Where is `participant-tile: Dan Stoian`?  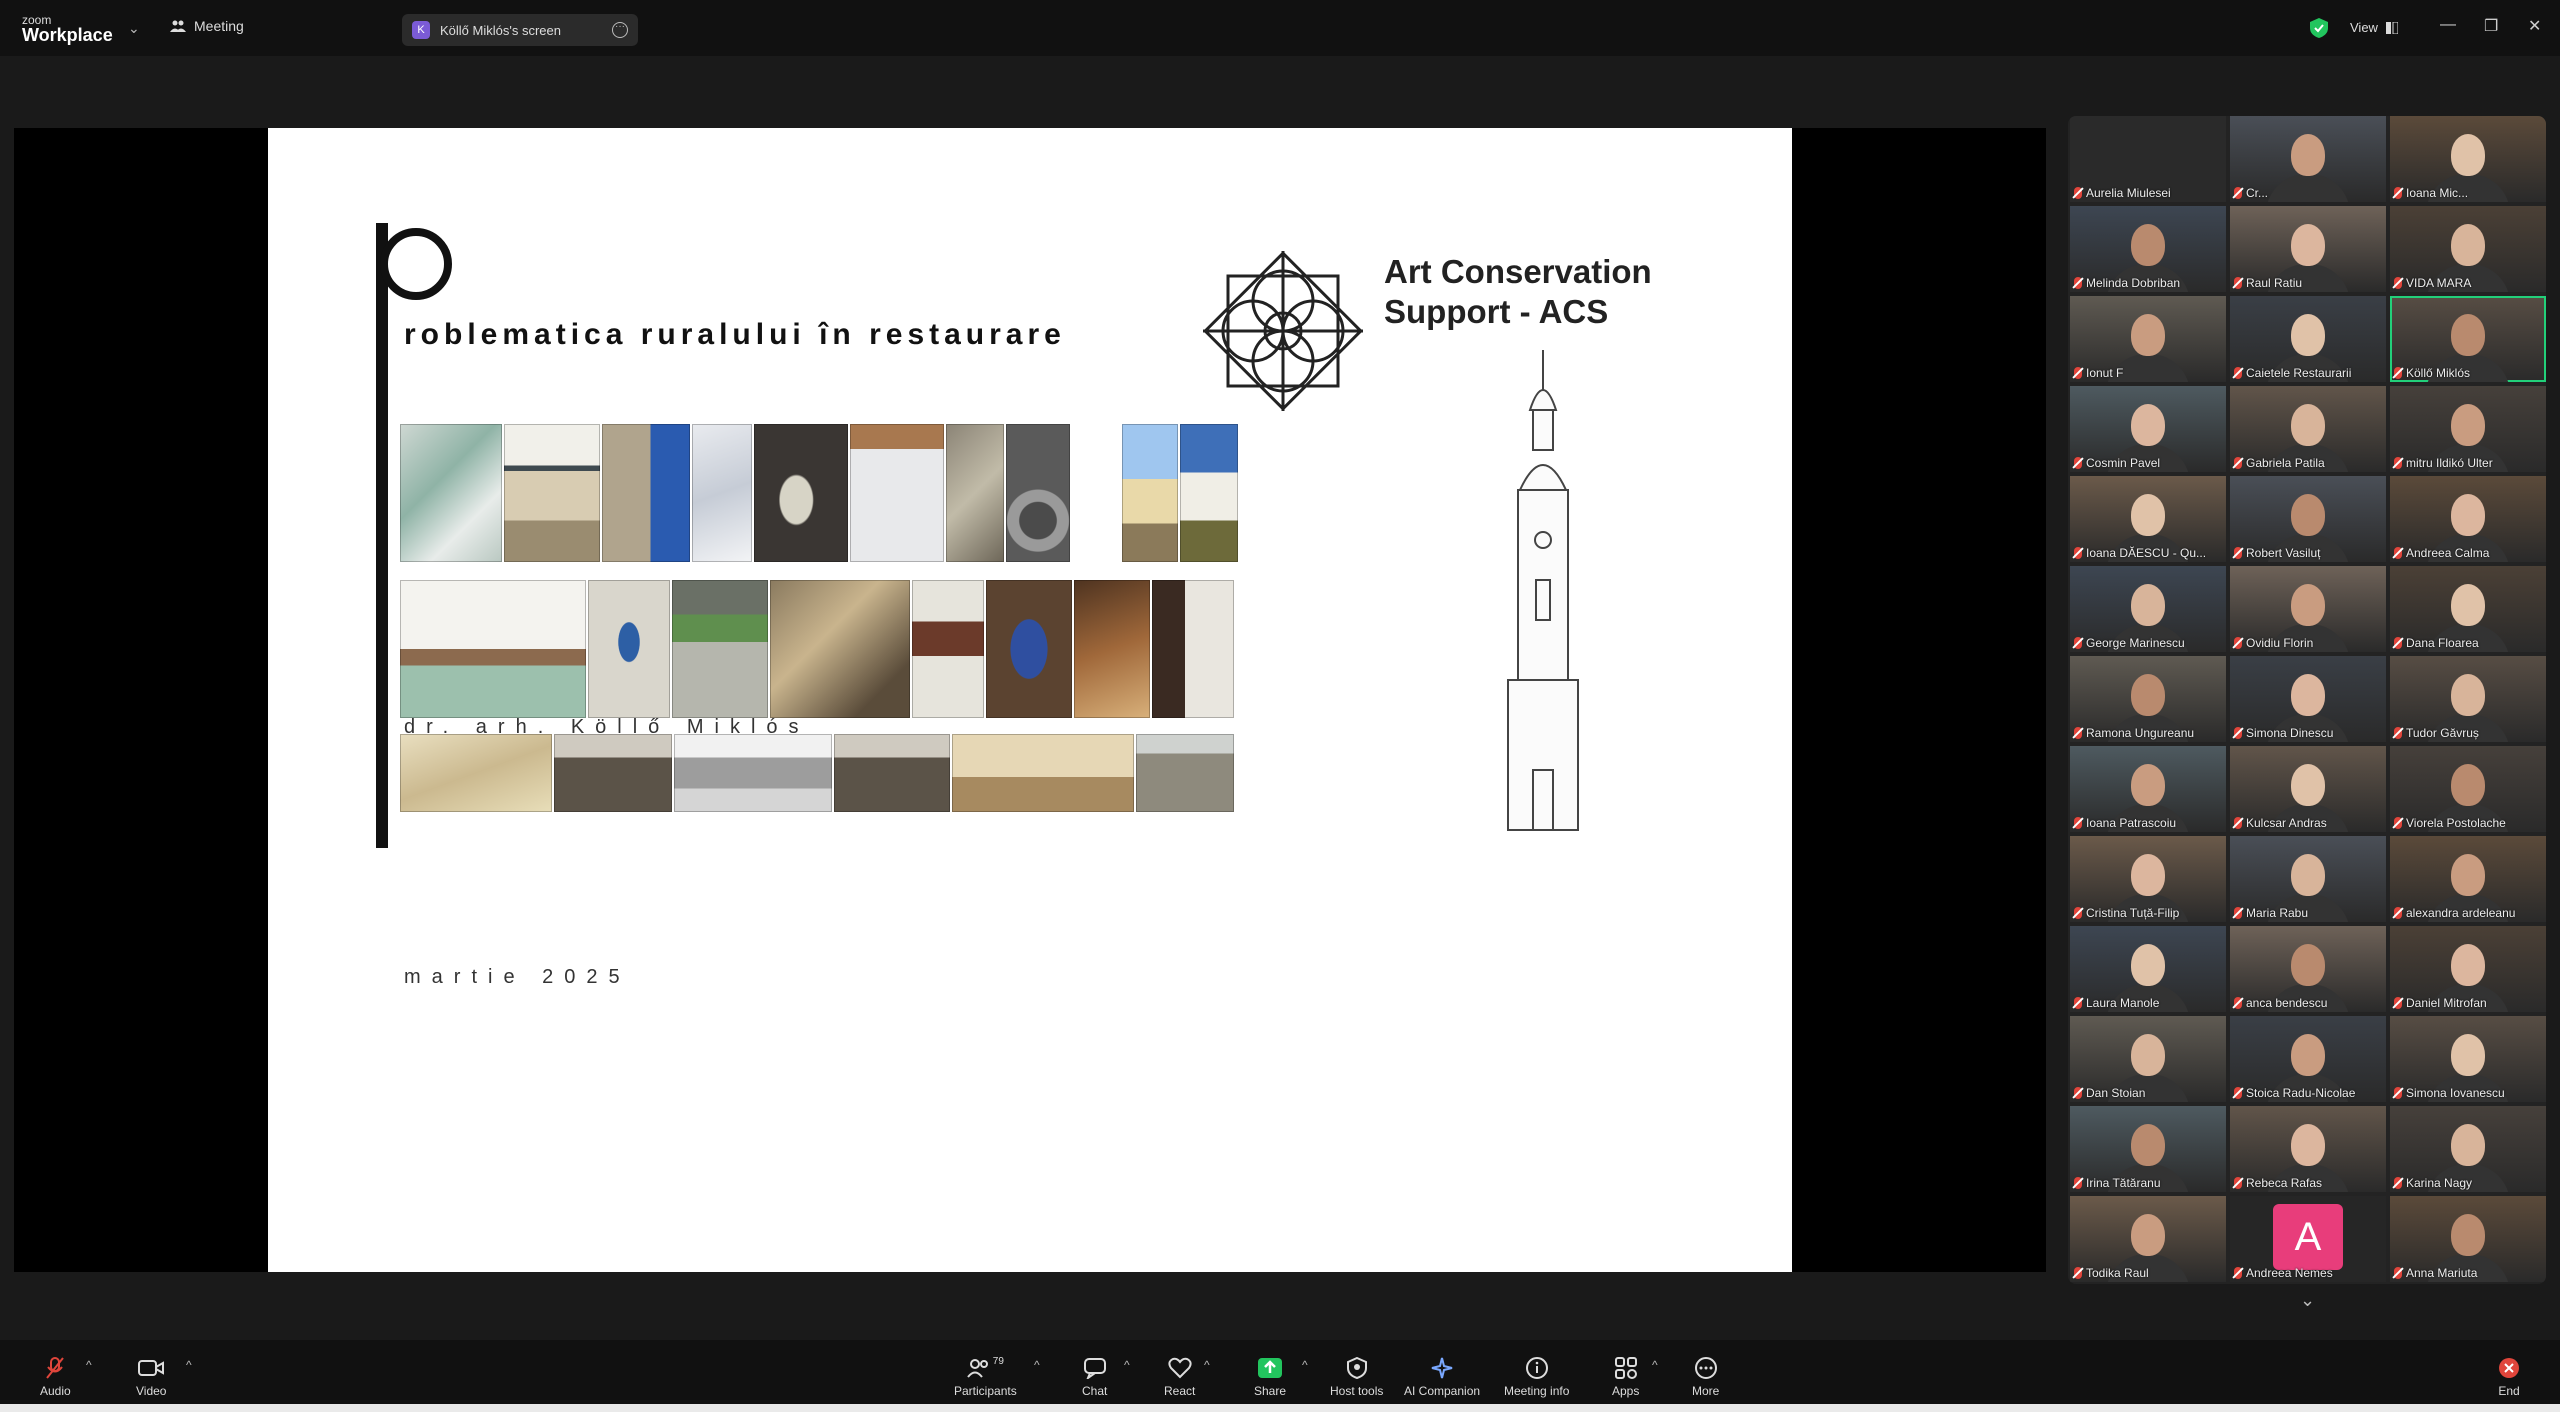 participant-tile: Dan Stoian is located at coordinates (2148, 1059).